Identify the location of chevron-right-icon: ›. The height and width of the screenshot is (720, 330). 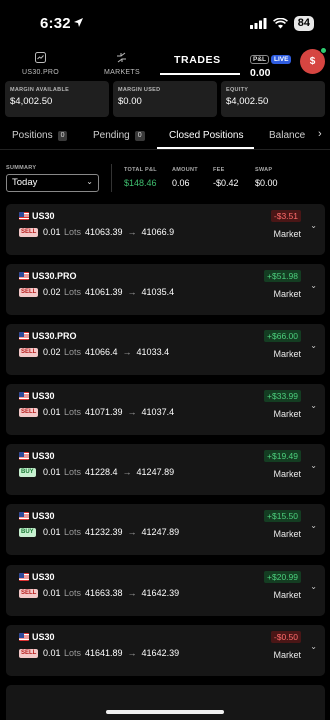
(320, 134).